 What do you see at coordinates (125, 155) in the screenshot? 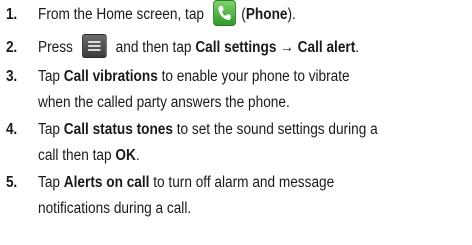
I see `step-emphasis: OK` at bounding box center [125, 155].